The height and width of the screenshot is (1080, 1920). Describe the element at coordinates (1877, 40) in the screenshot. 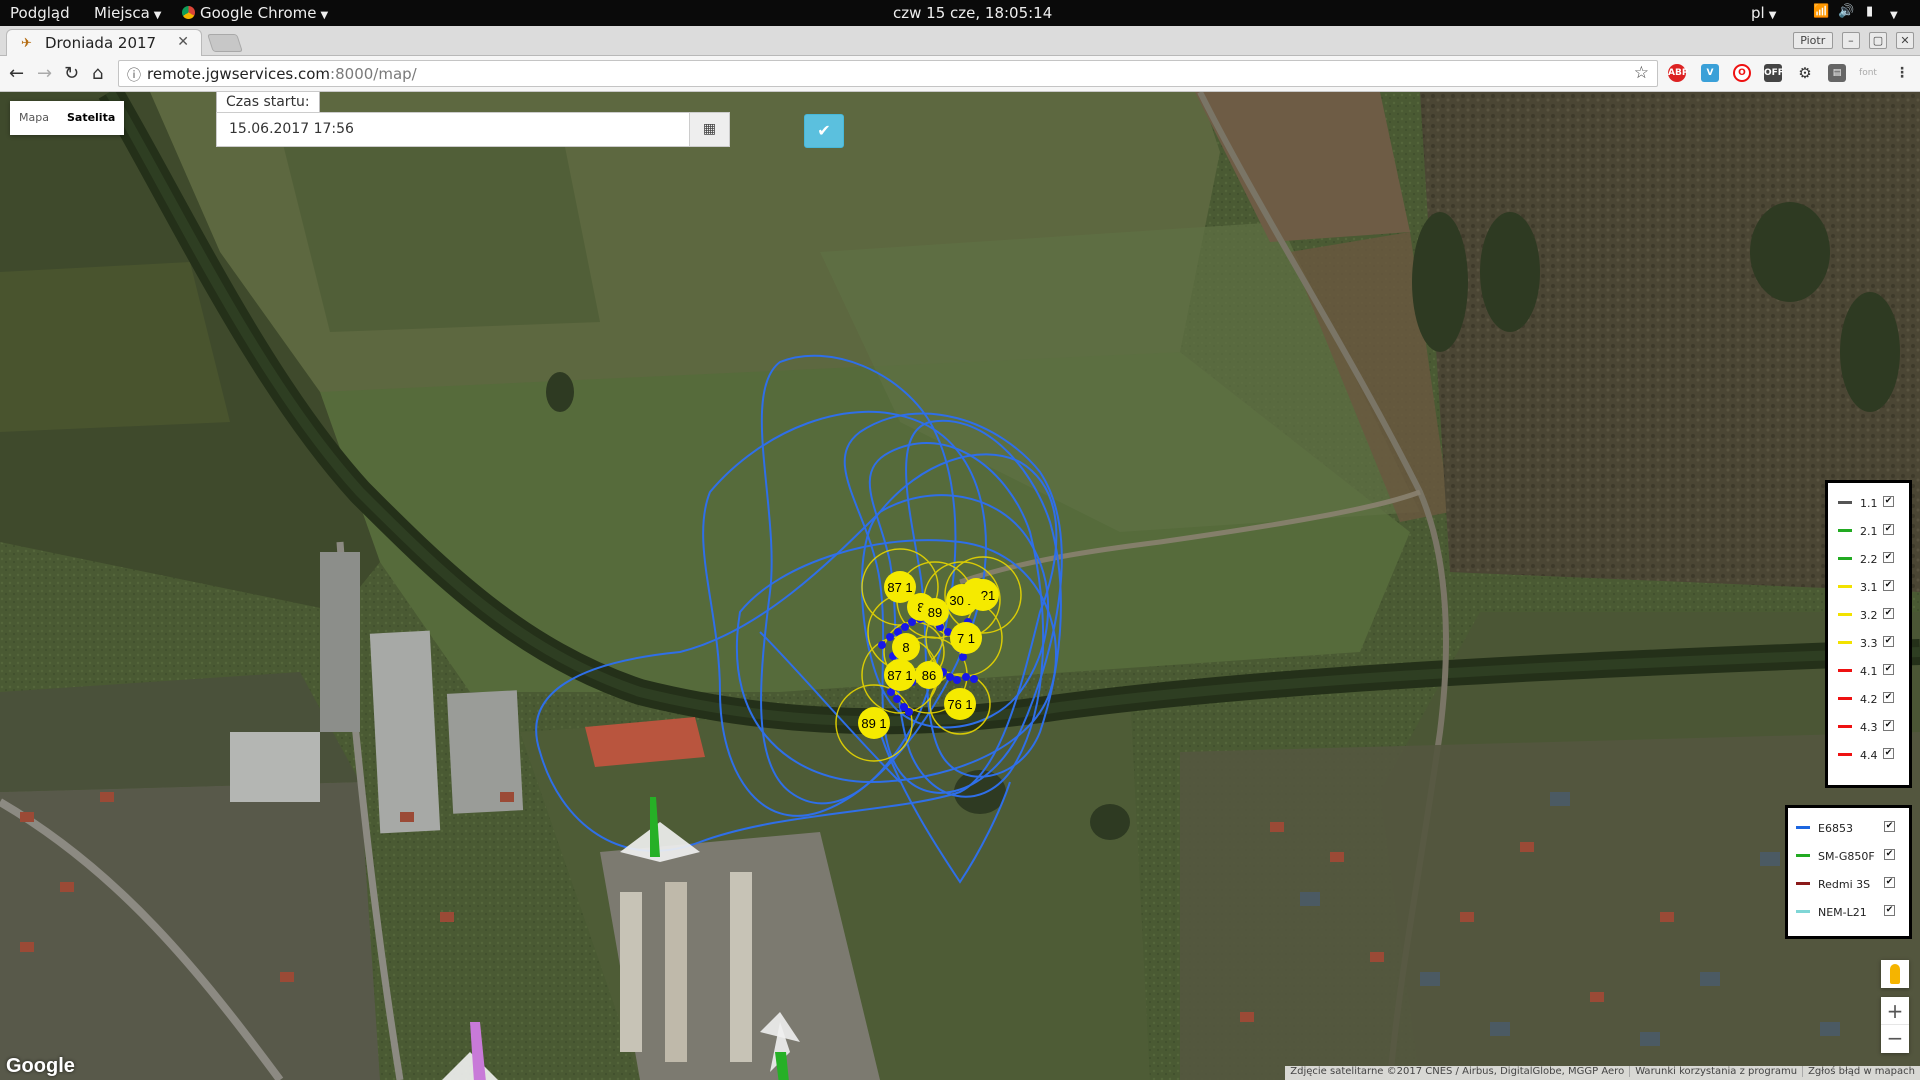

I see `maximize-icon: ▢` at that location.